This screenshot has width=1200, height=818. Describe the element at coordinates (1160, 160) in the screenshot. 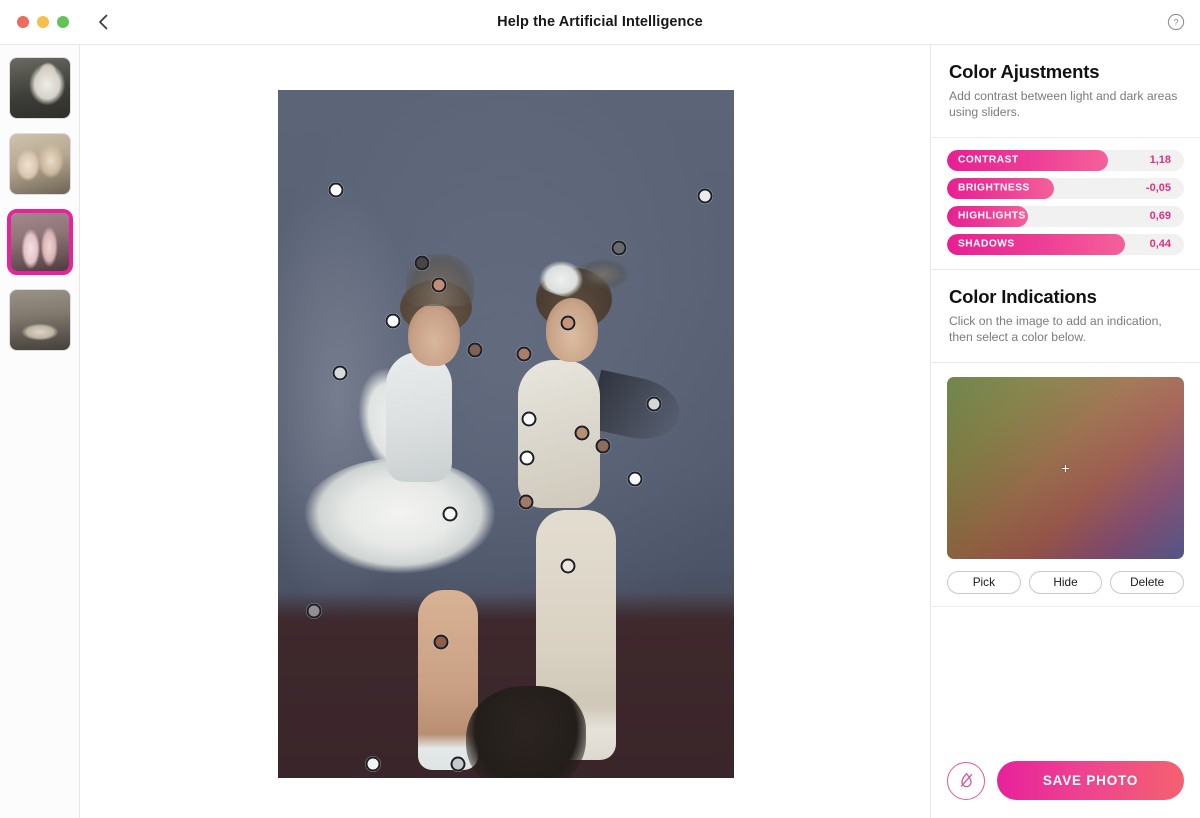

I see `slider-value: 1,18` at that location.